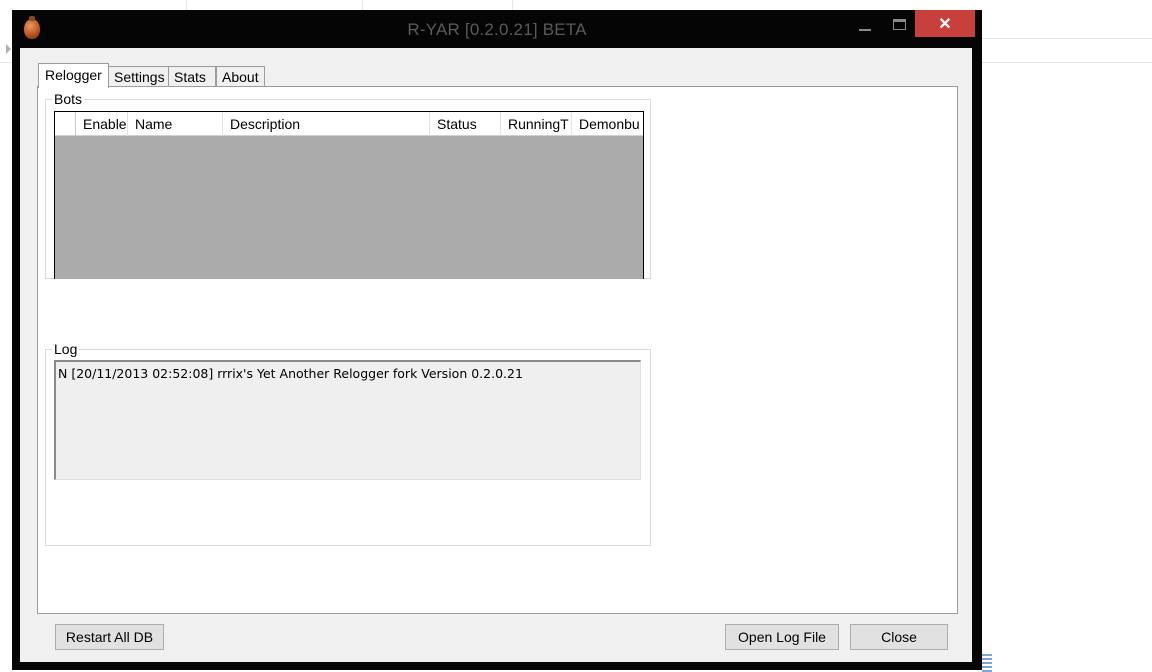 This screenshot has height=672, width=1152. I want to click on maximize-button, so click(899, 24).